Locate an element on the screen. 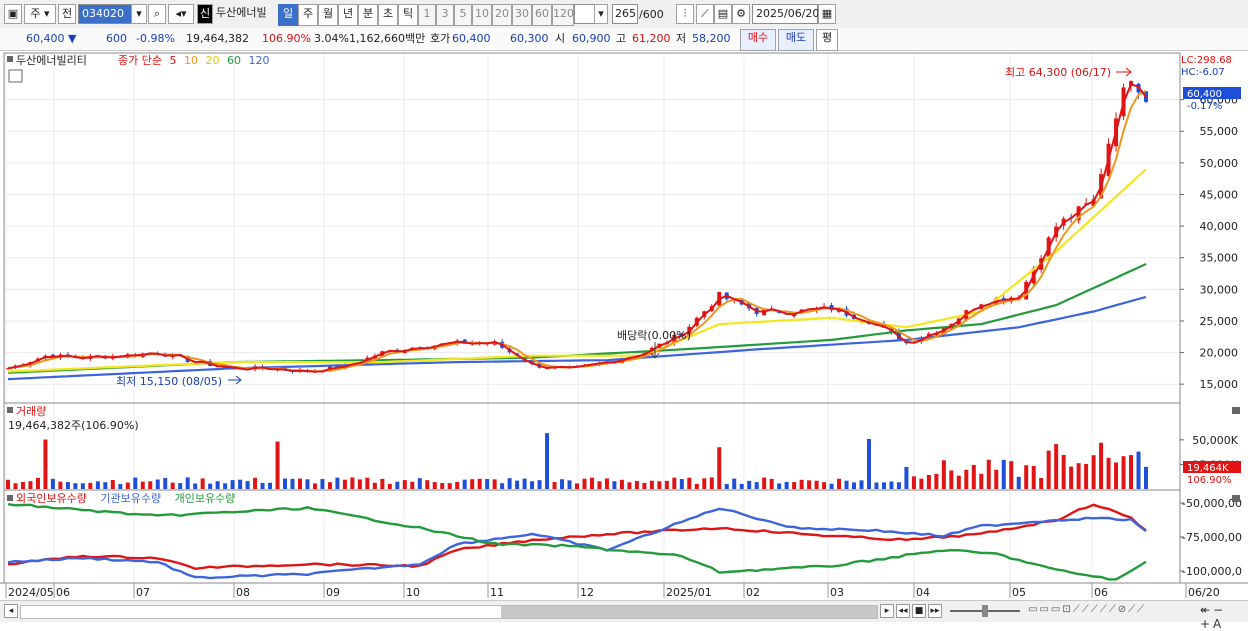  count-input: 265 is located at coordinates (625, 14).